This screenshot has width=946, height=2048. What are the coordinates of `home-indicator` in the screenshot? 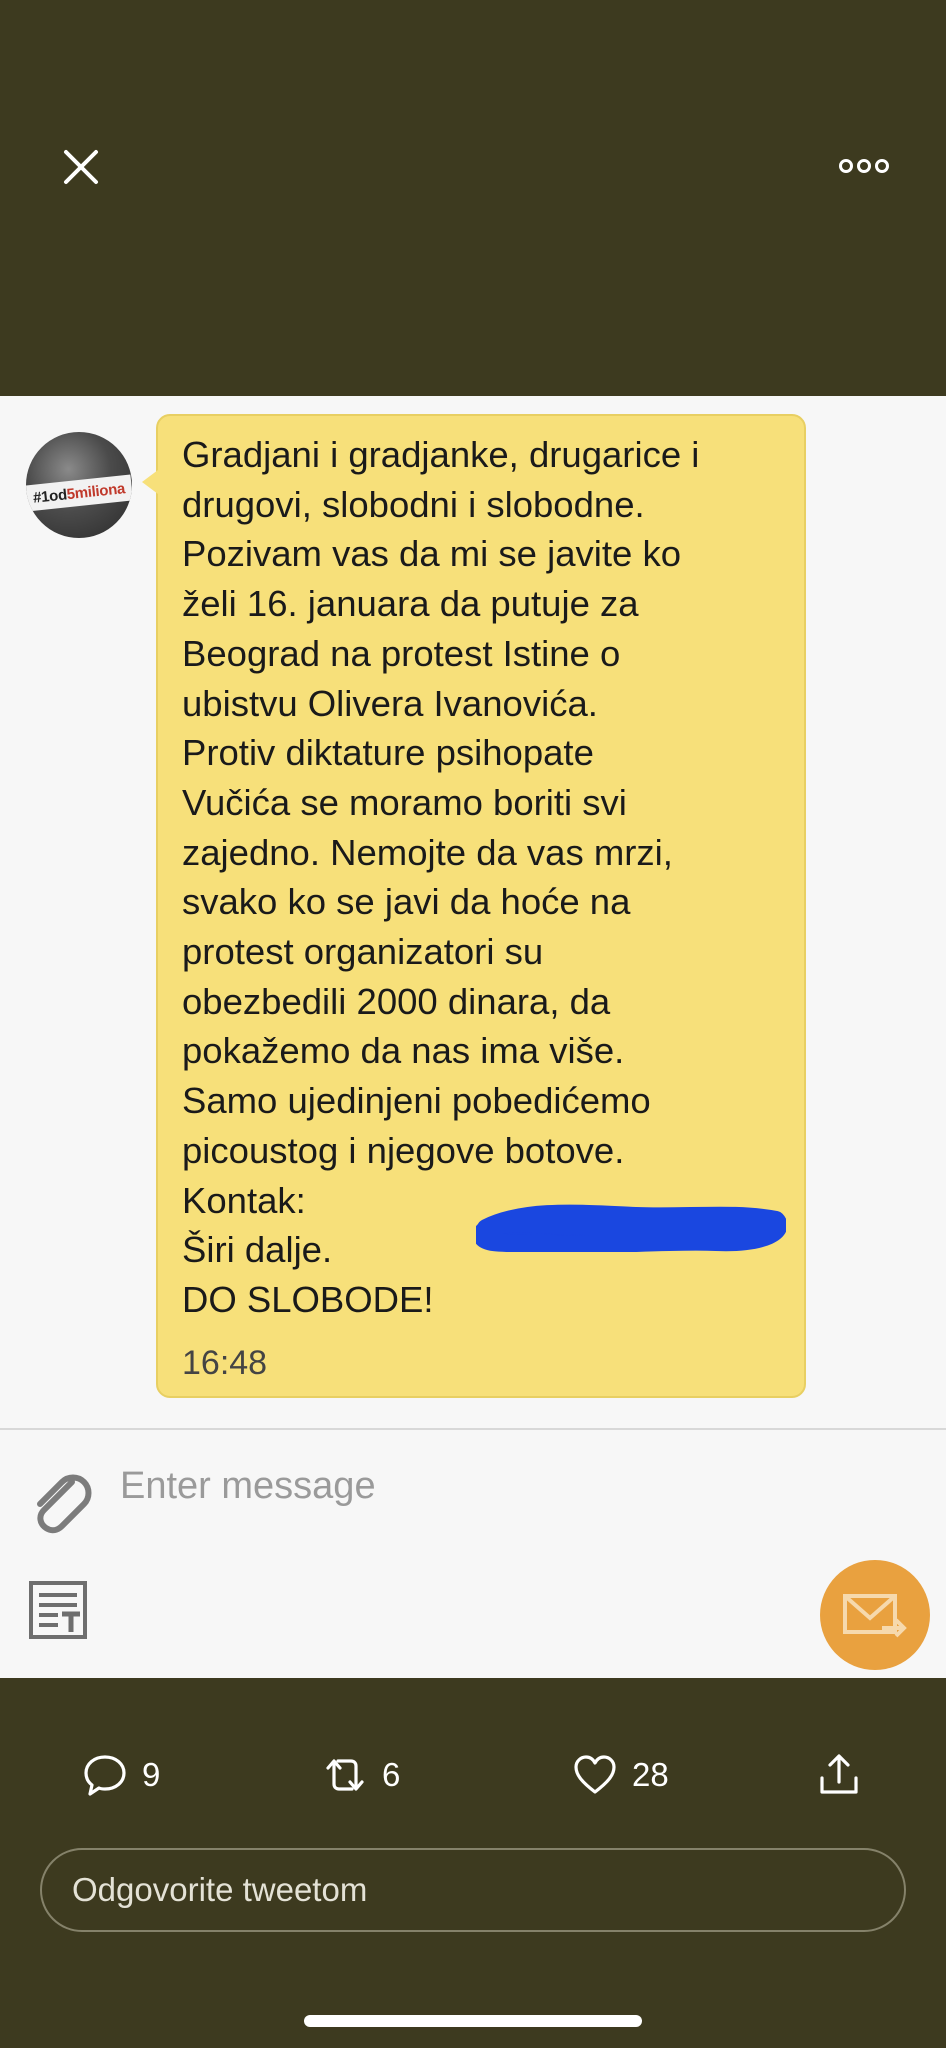 It's located at (473, 2021).